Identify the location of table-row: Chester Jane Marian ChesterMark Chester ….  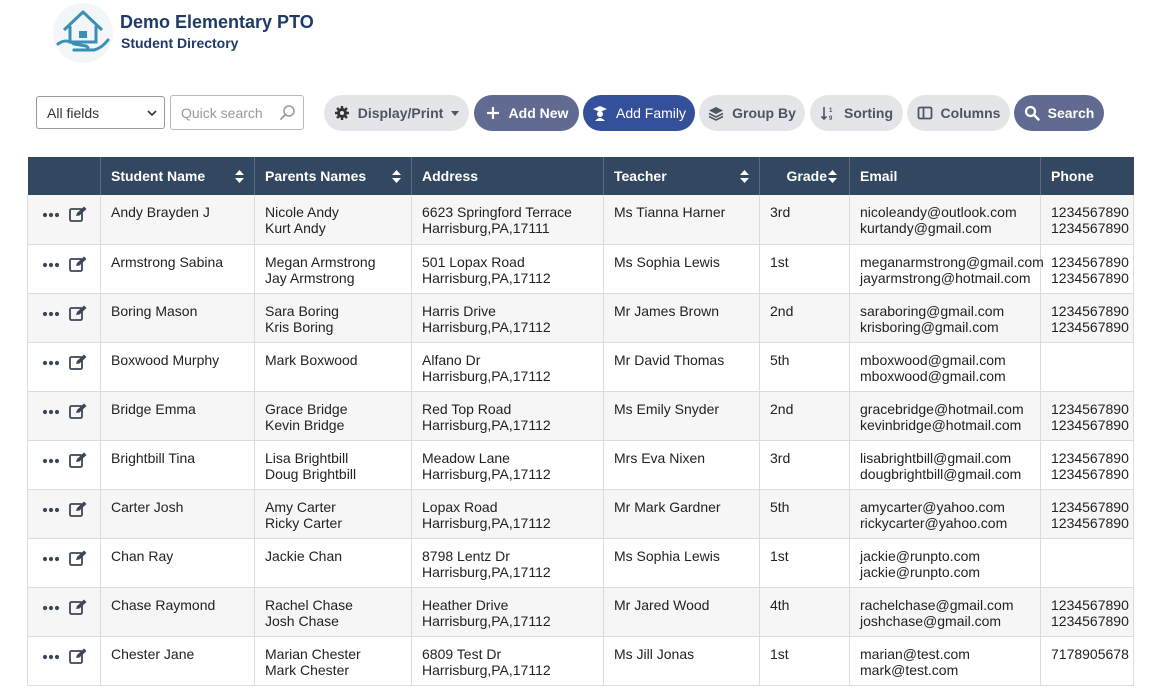
(581, 660).